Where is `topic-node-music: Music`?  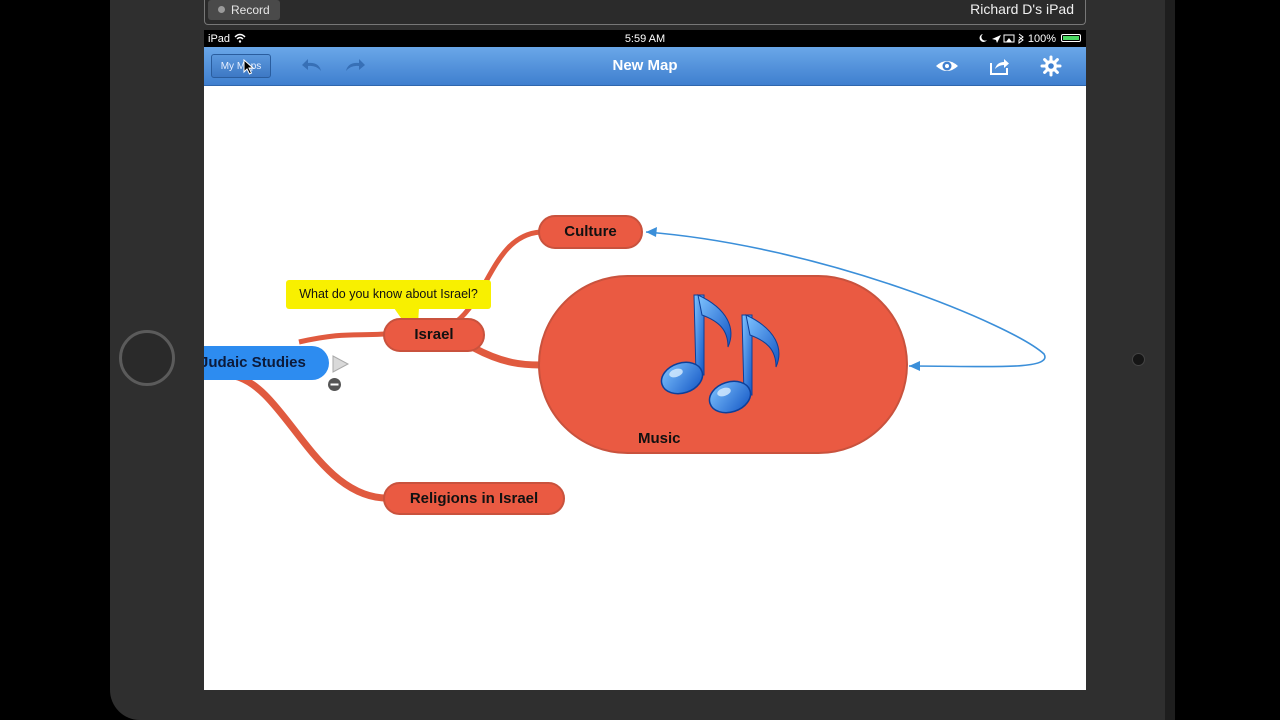
topic-node-music: Music is located at coordinates (723, 364).